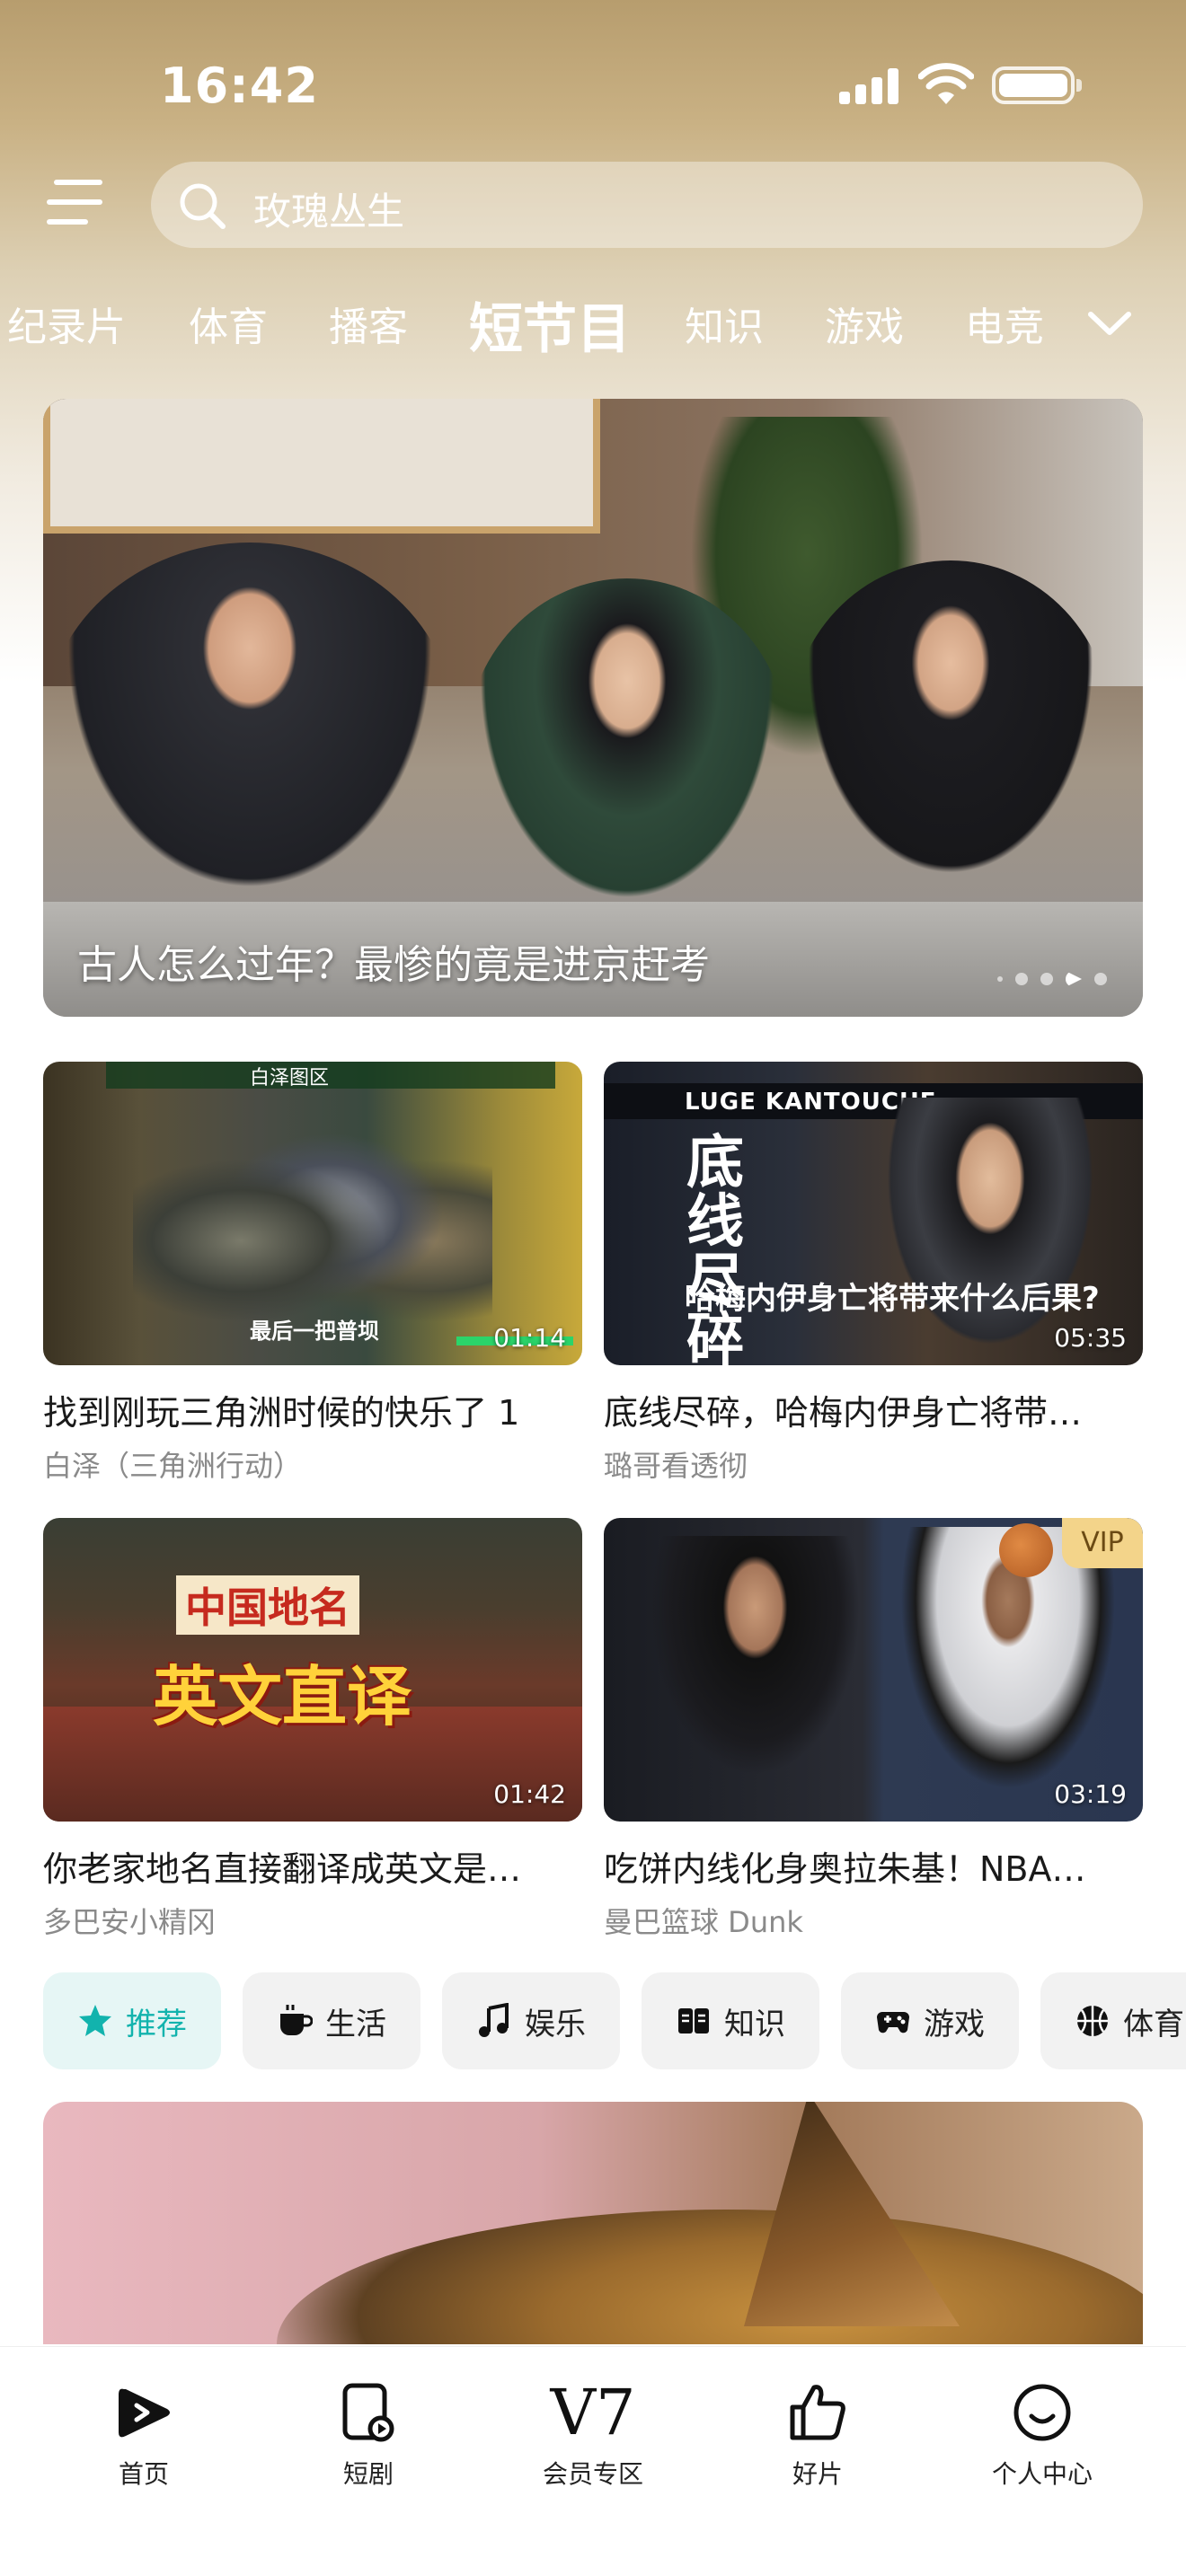  I want to click on chip-entertainment: 娱乐, so click(531, 2020).